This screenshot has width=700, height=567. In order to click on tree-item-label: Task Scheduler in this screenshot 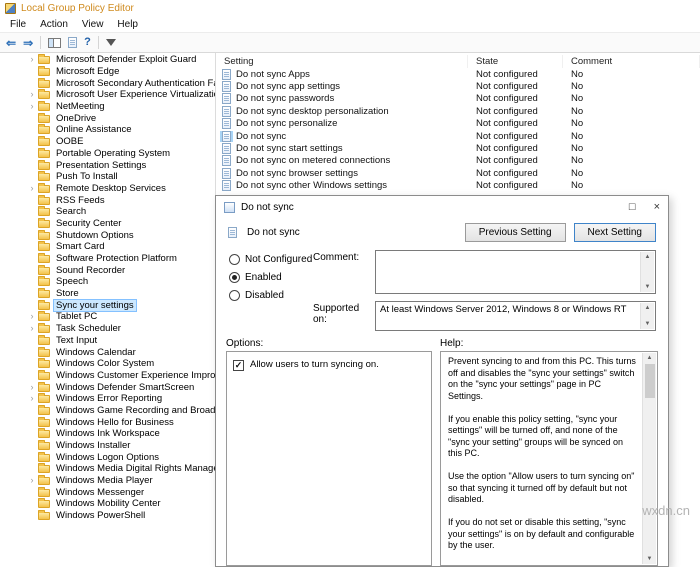, I will do `click(88, 329)`.